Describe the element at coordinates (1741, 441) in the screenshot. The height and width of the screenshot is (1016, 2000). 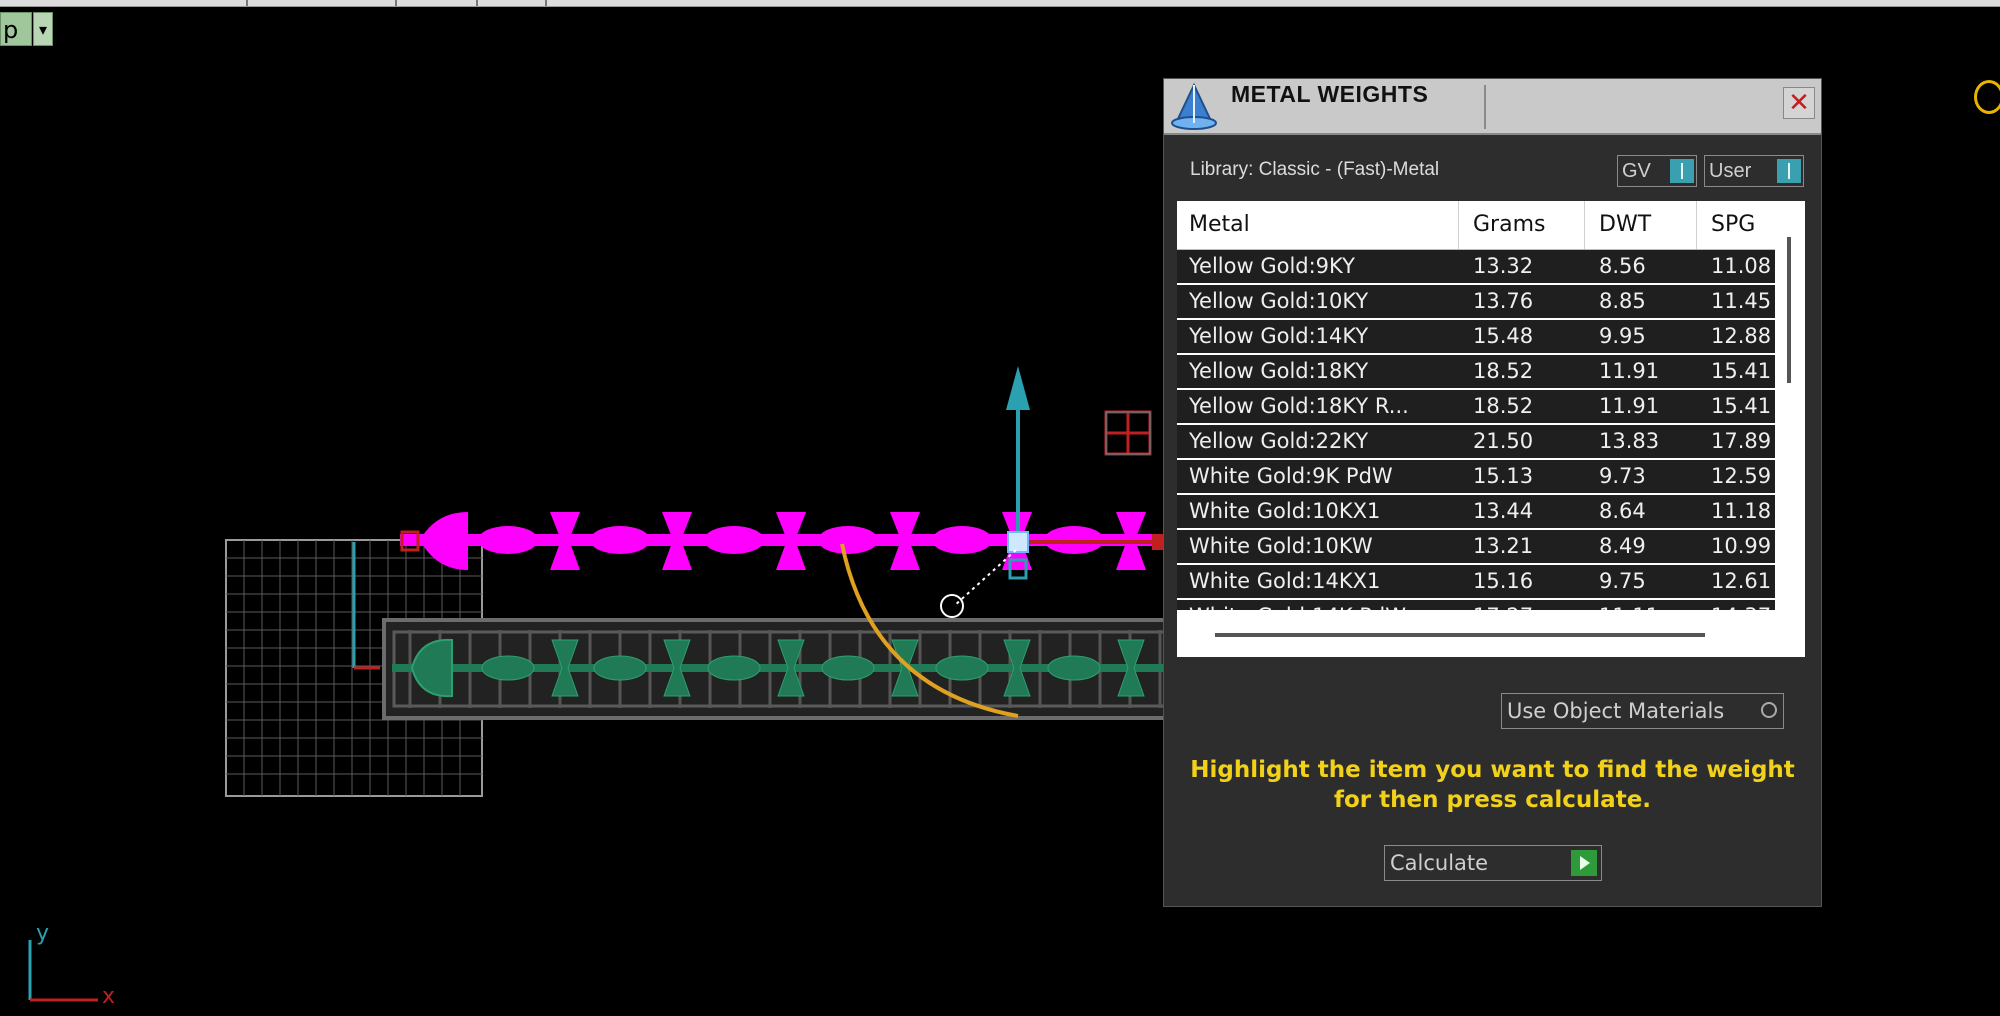
I see `cell-spg: 17.89` at that location.